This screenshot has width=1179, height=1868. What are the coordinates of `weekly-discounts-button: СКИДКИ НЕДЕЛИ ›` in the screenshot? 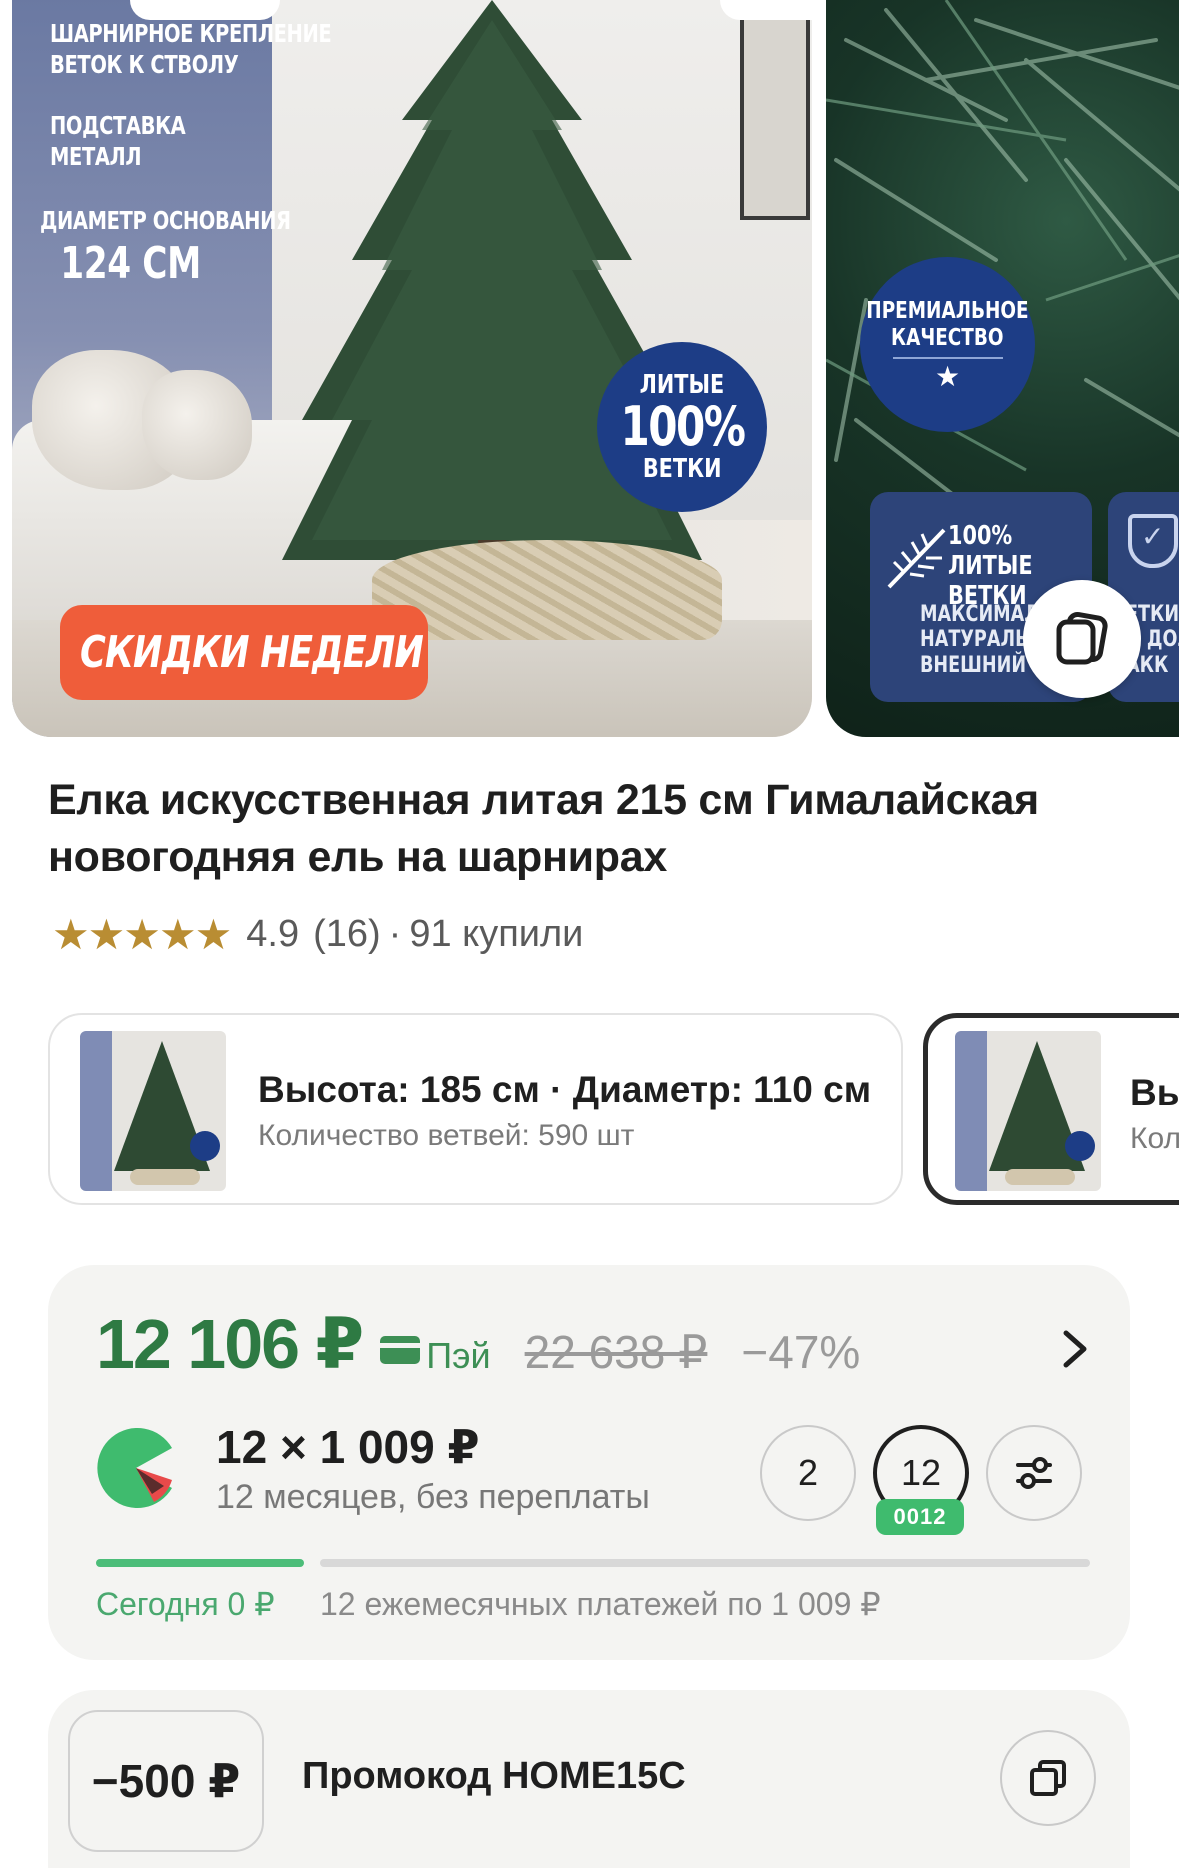 It's located at (244, 652).